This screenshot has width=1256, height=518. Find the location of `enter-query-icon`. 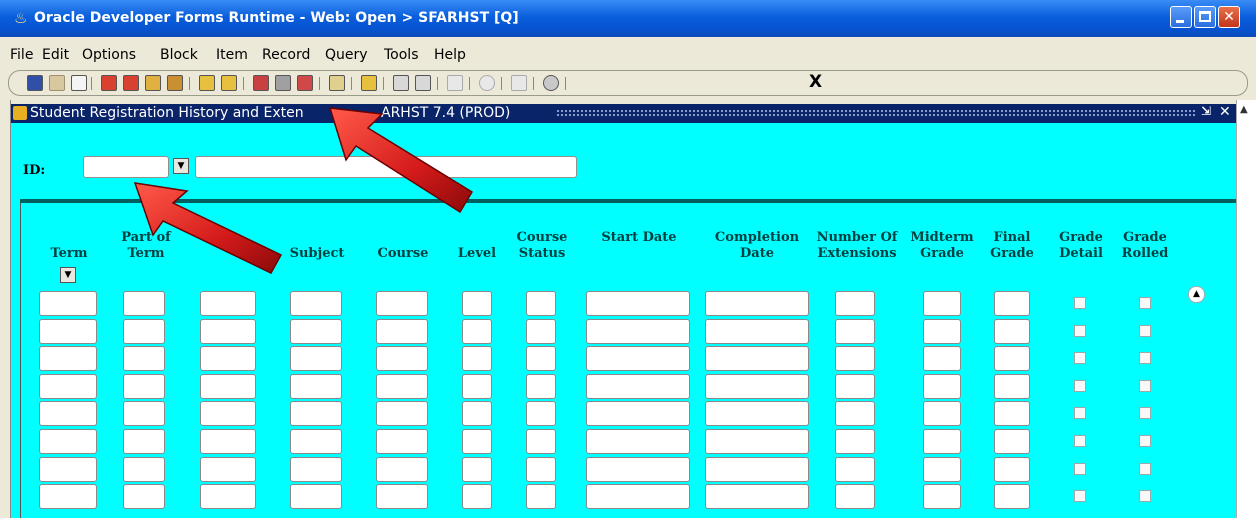

enter-query-icon is located at coordinates (207, 83).